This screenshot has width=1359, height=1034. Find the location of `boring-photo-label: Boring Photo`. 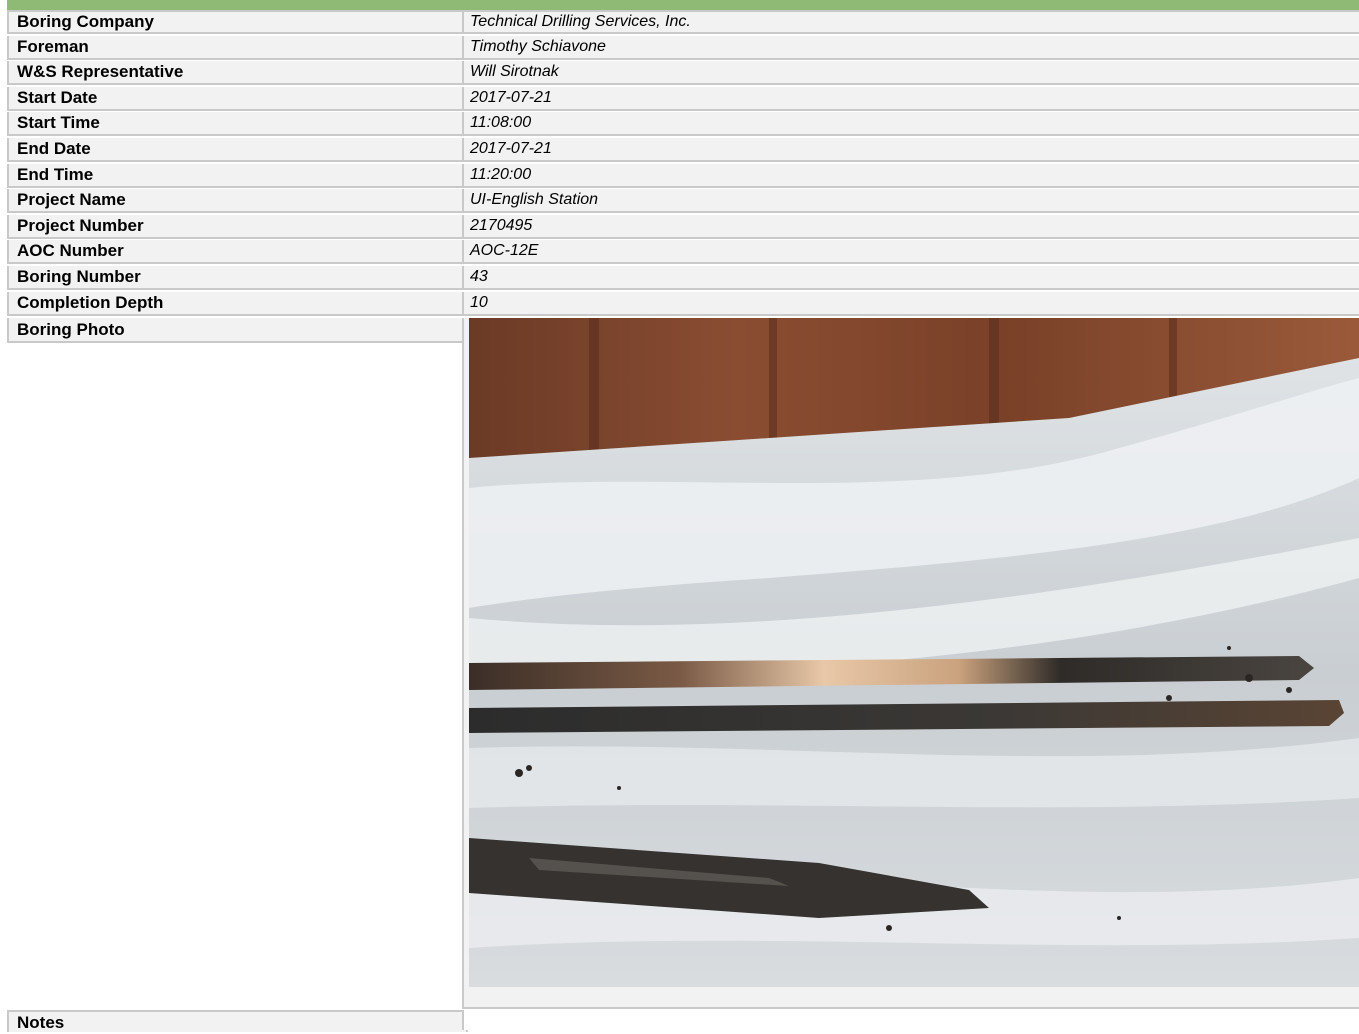

boring-photo-label: Boring Photo is located at coordinates (237, 330).